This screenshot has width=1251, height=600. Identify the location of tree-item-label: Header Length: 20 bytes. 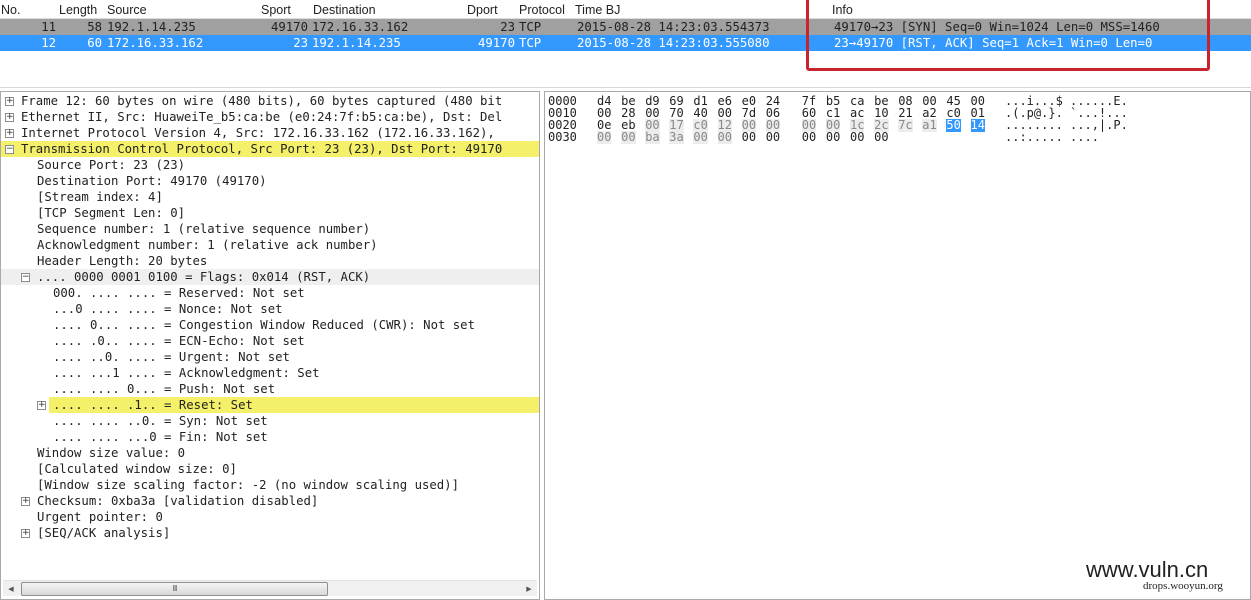
(122, 261).